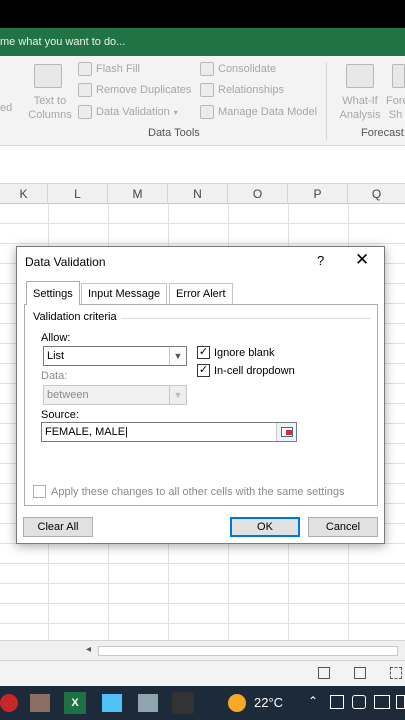 This screenshot has height=720, width=405. I want to click on remove-duplicates-button: Remove Duplicates, so click(134, 90).